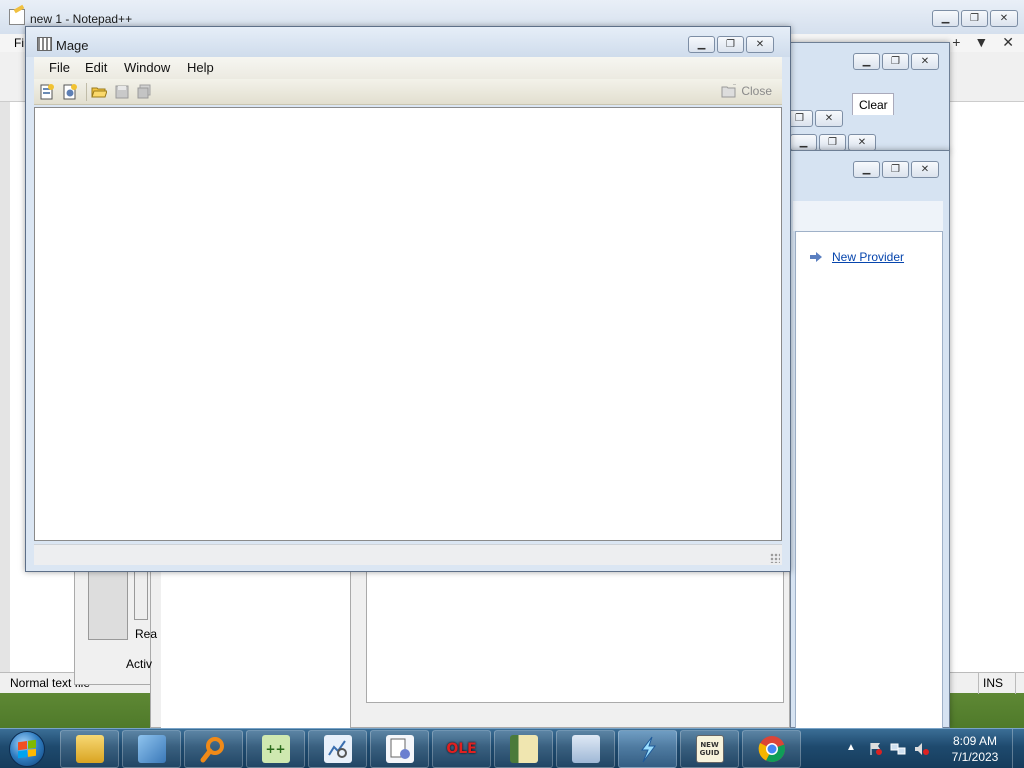 The height and width of the screenshot is (768, 1024). What do you see at coordinates (866, 169) in the screenshot?
I see `provider-minimize-button: ▁` at bounding box center [866, 169].